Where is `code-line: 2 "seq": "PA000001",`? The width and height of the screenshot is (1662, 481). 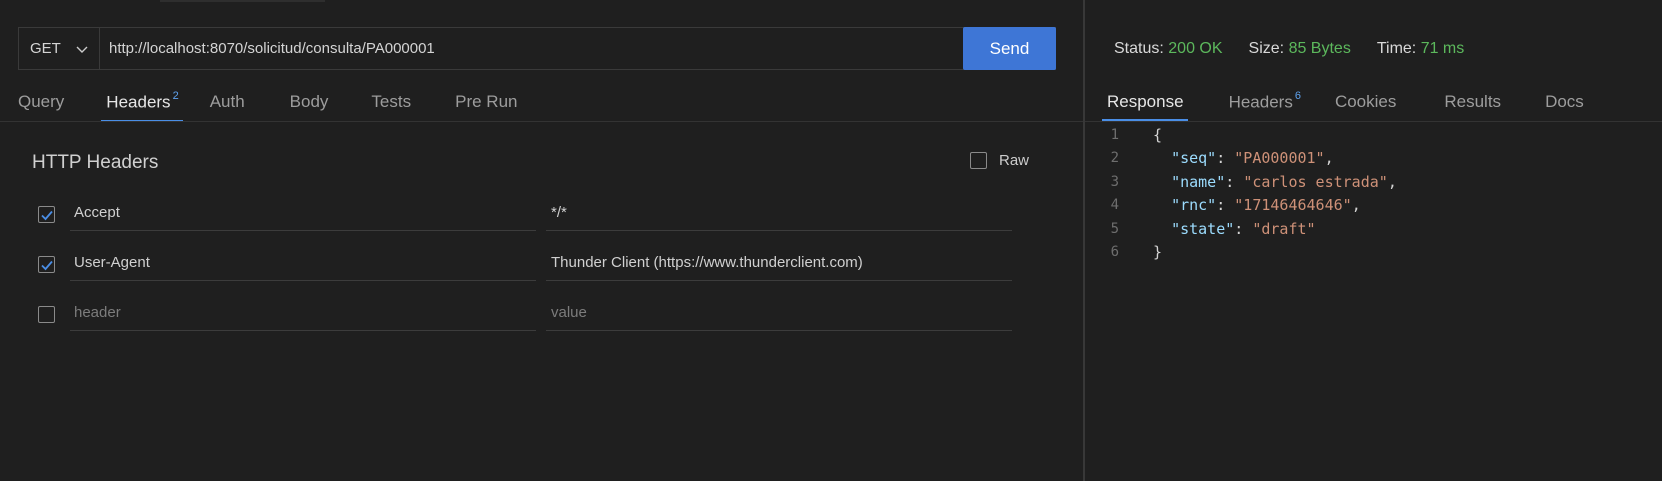 code-line: 2 "seq": "PA000001", is located at coordinates (1241, 159).